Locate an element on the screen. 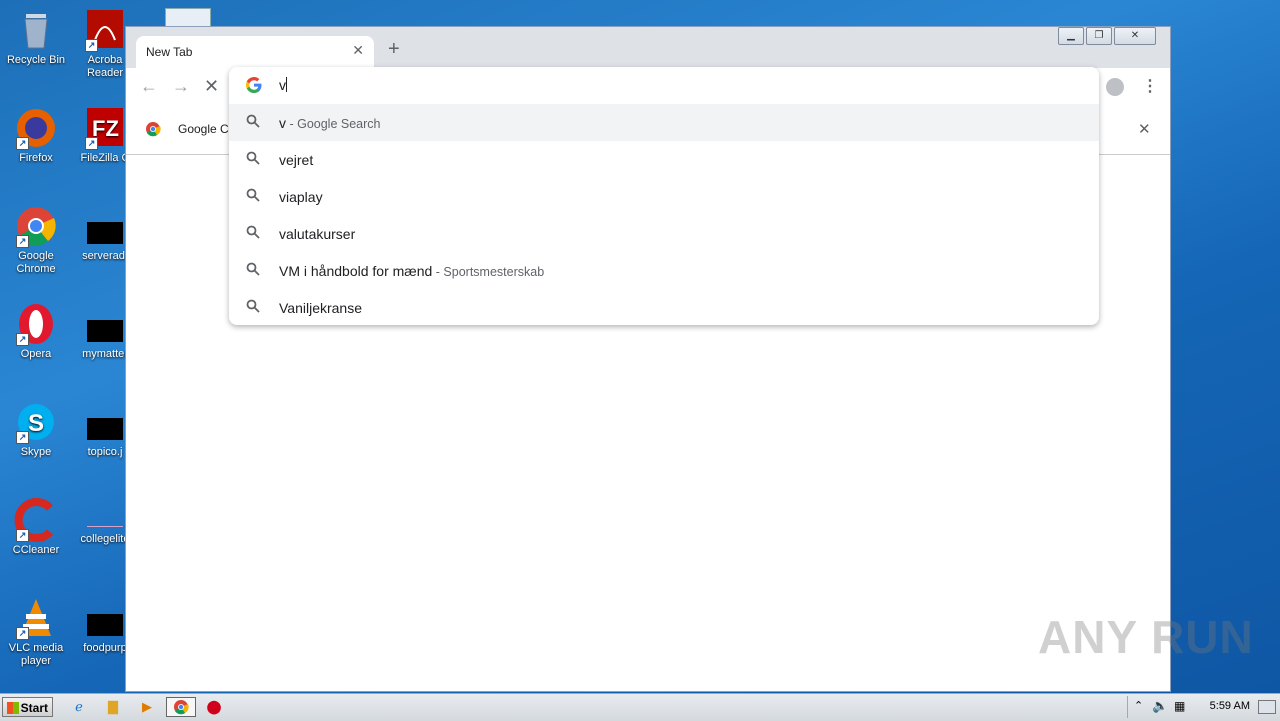 This screenshot has height=721, width=1280. desktop-icon-label: serveradı is located at coordinates (105, 256).